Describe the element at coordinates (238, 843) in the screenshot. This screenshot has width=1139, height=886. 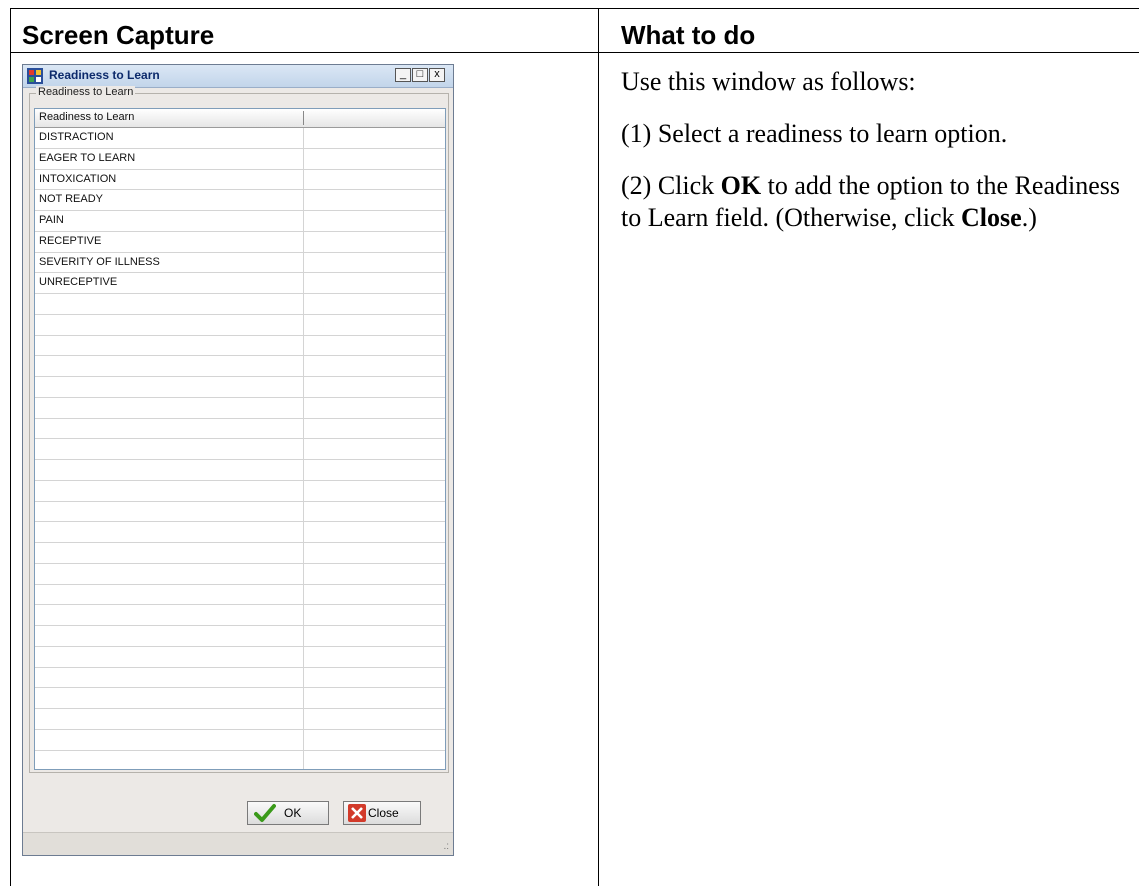
I see `status-bar: .:` at that location.